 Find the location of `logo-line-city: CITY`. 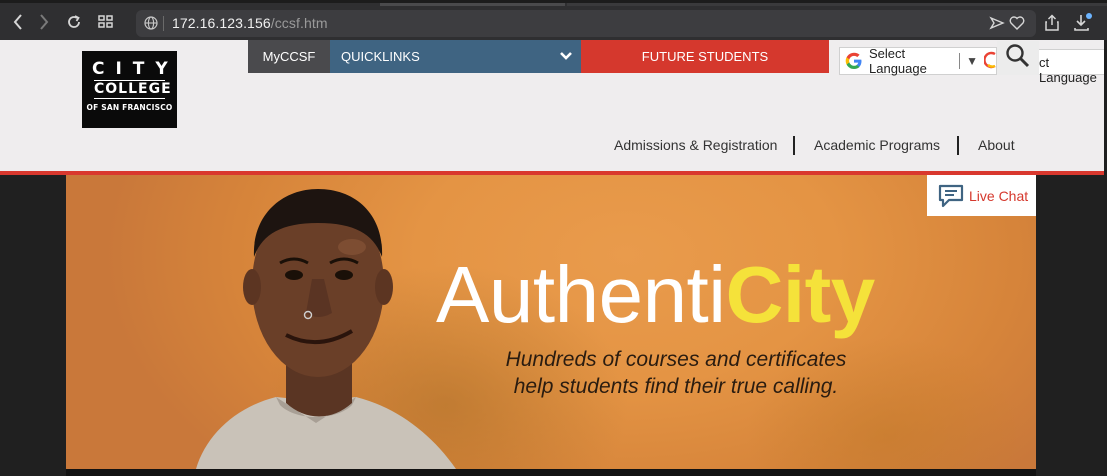

logo-line-city: CITY is located at coordinates (135, 69).